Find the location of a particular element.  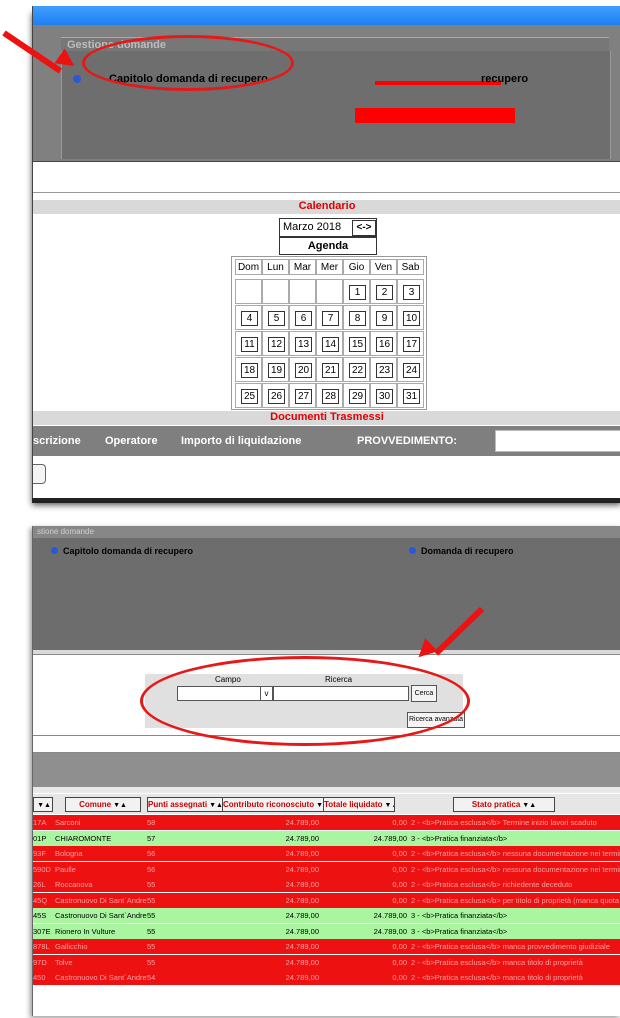

calendar-cell: 25 is located at coordinates (248, 395).